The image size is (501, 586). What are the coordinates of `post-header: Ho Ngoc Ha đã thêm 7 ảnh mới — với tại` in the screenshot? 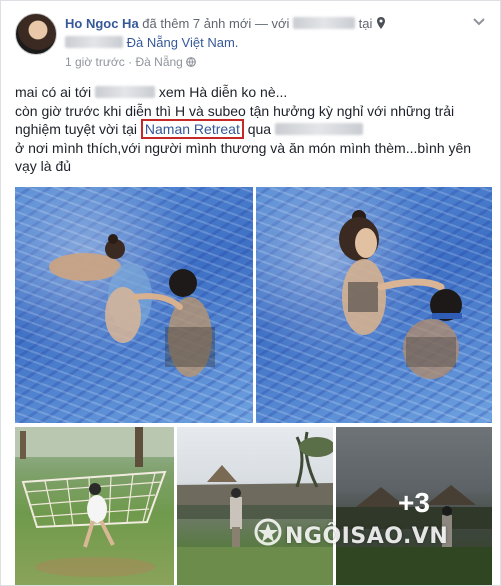 It's located at (265, 24).